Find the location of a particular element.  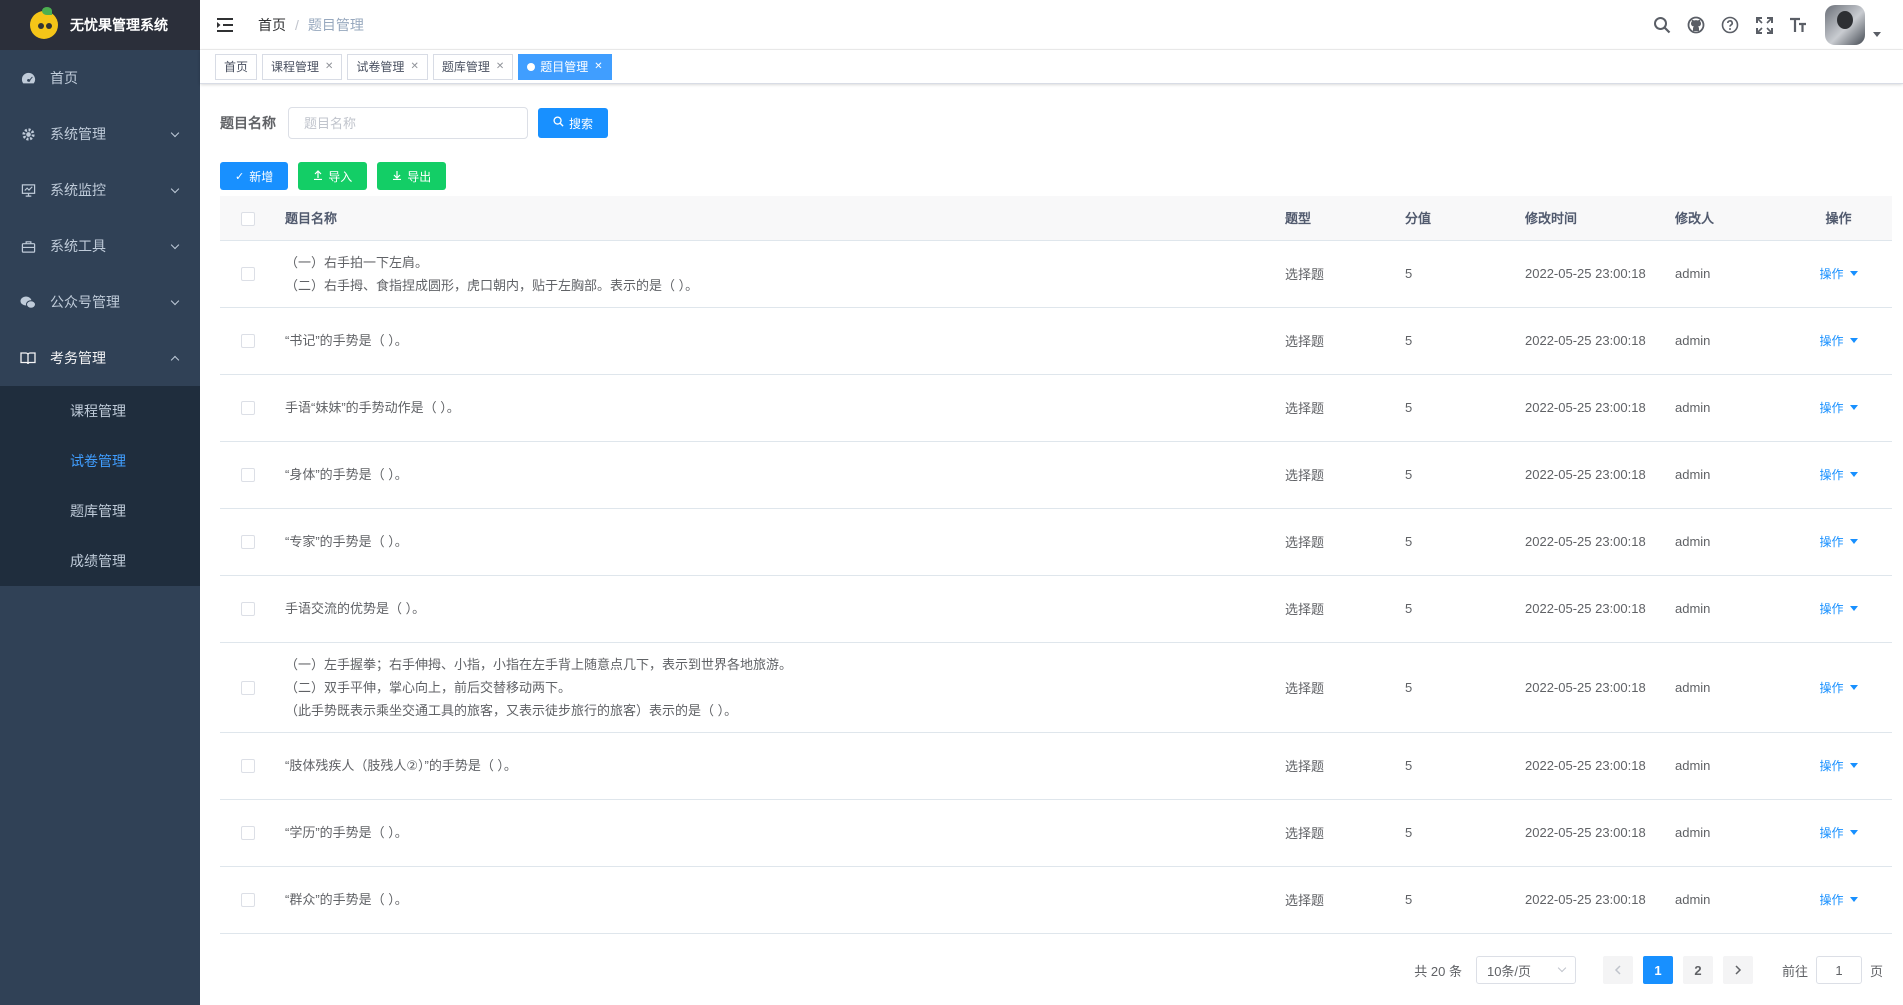

help-icon is located at coordinates (1730, 25).